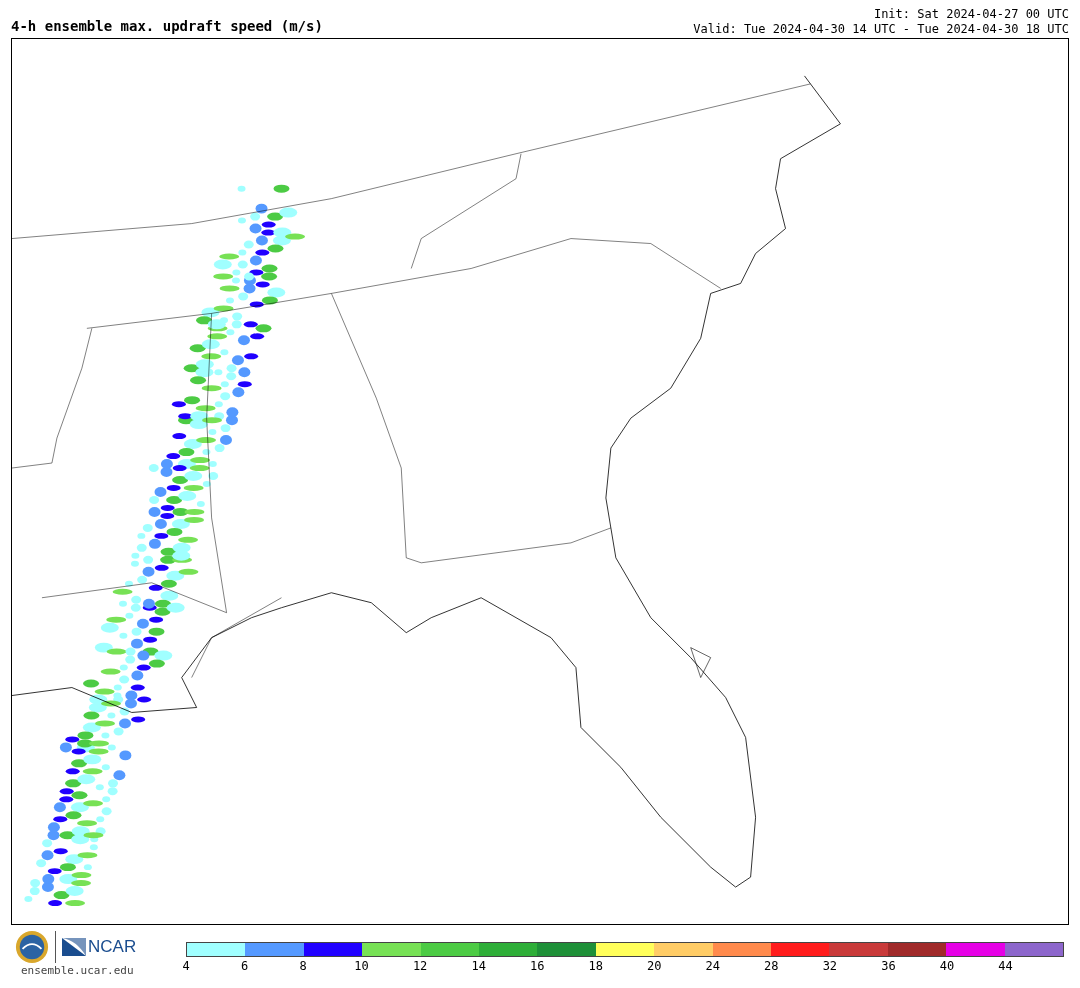  Describe the element at coordinates (771, 966) in the screenshot. I see `scale-label: 28` at that location.